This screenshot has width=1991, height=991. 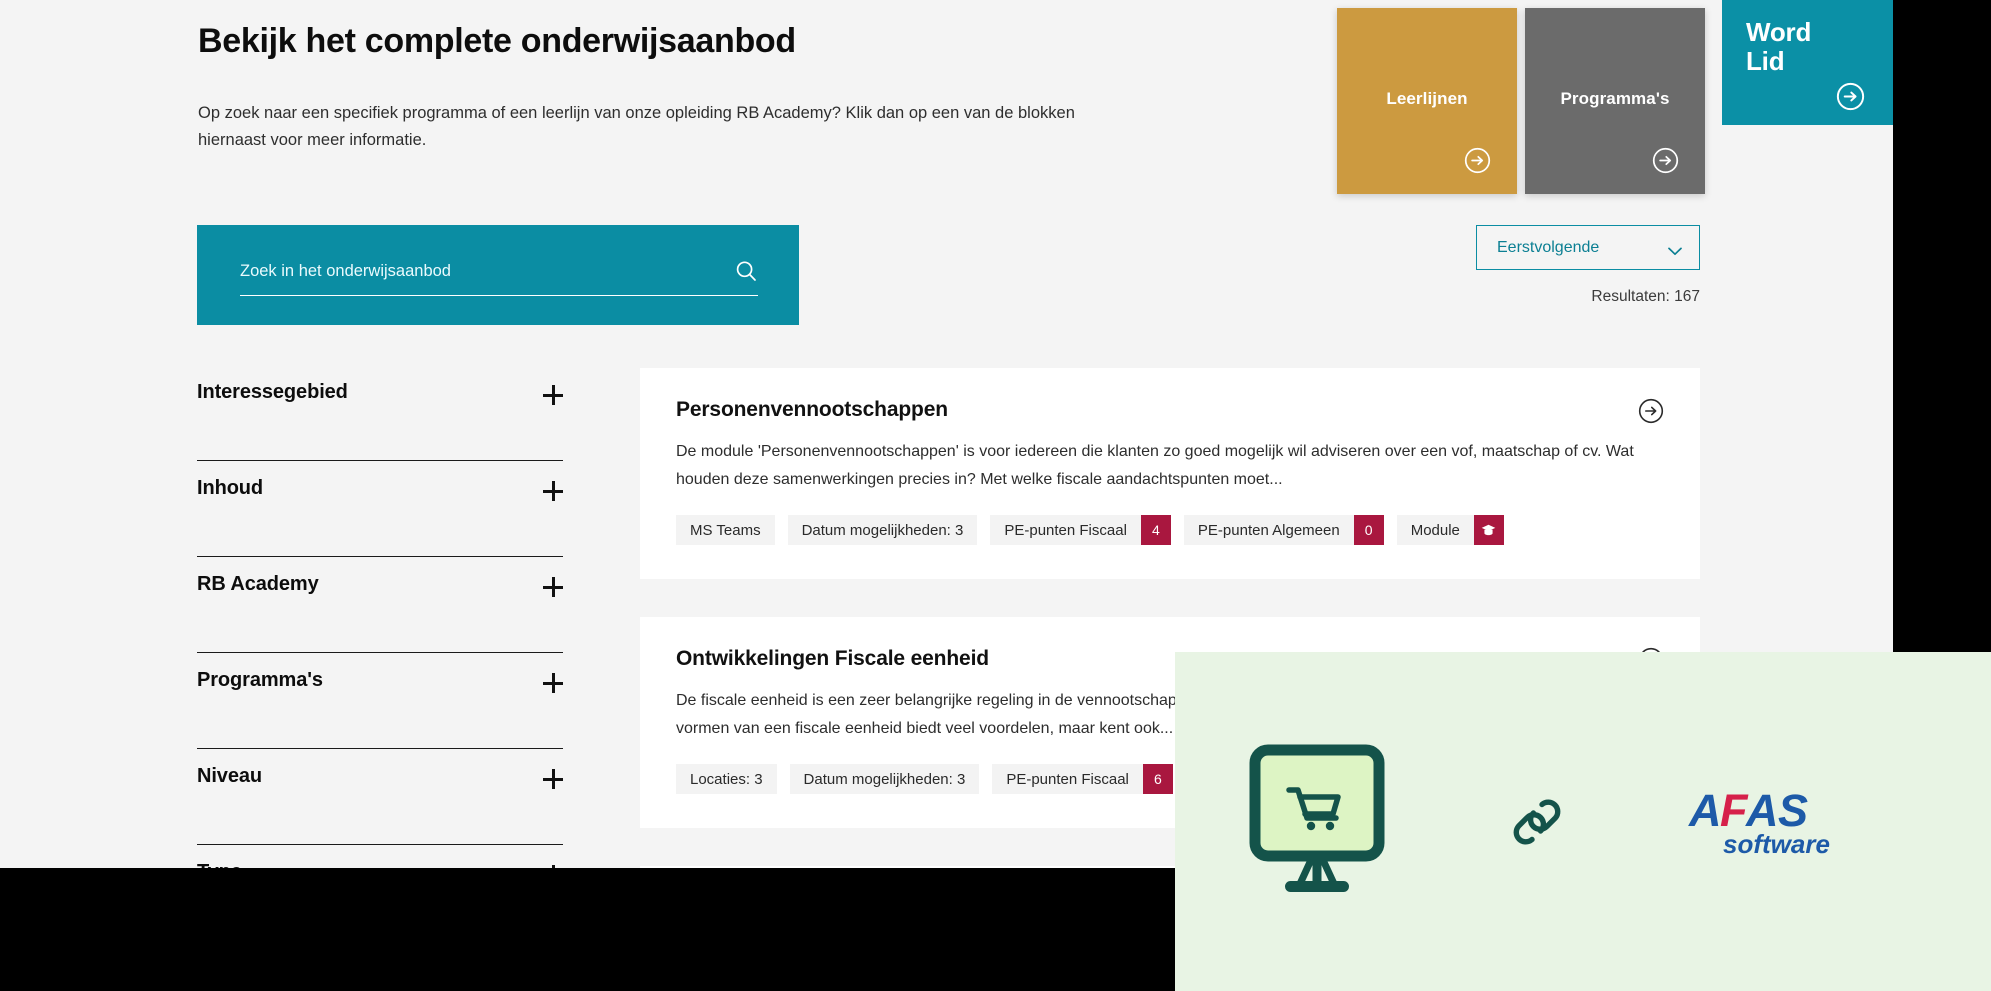 I want to click on tag-label: PE-punten Algemeen, so click(x=1268, y=530).